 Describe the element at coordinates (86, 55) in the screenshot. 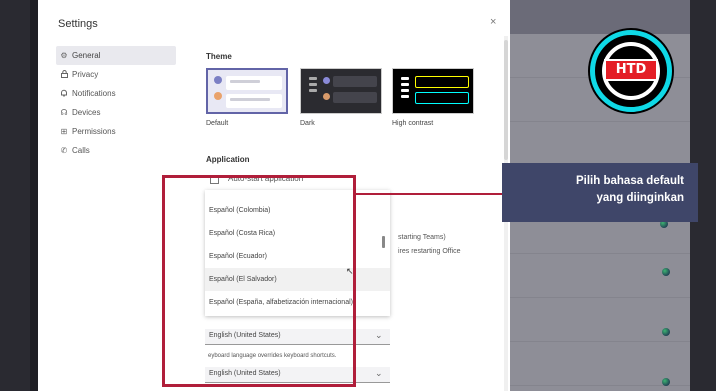

I see `nav-item-label: General` at that location.